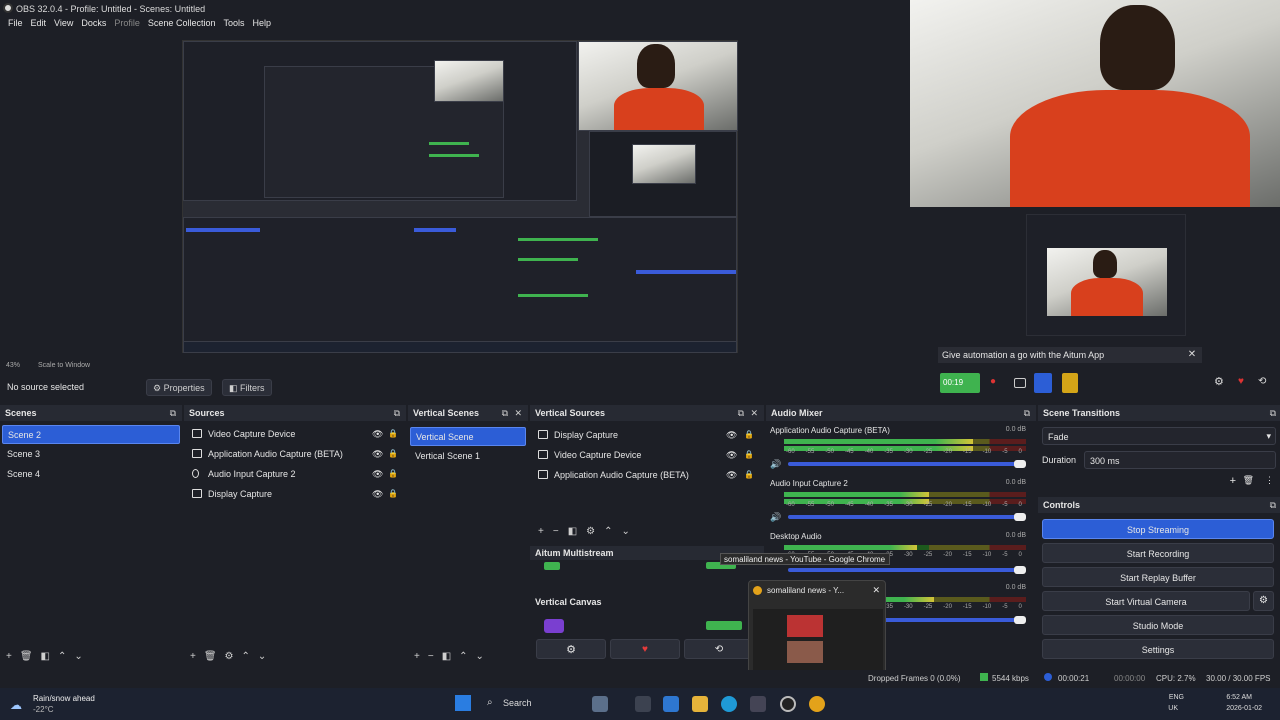  I want to click on scale-mode: Scale to Window, so click(64, 365).